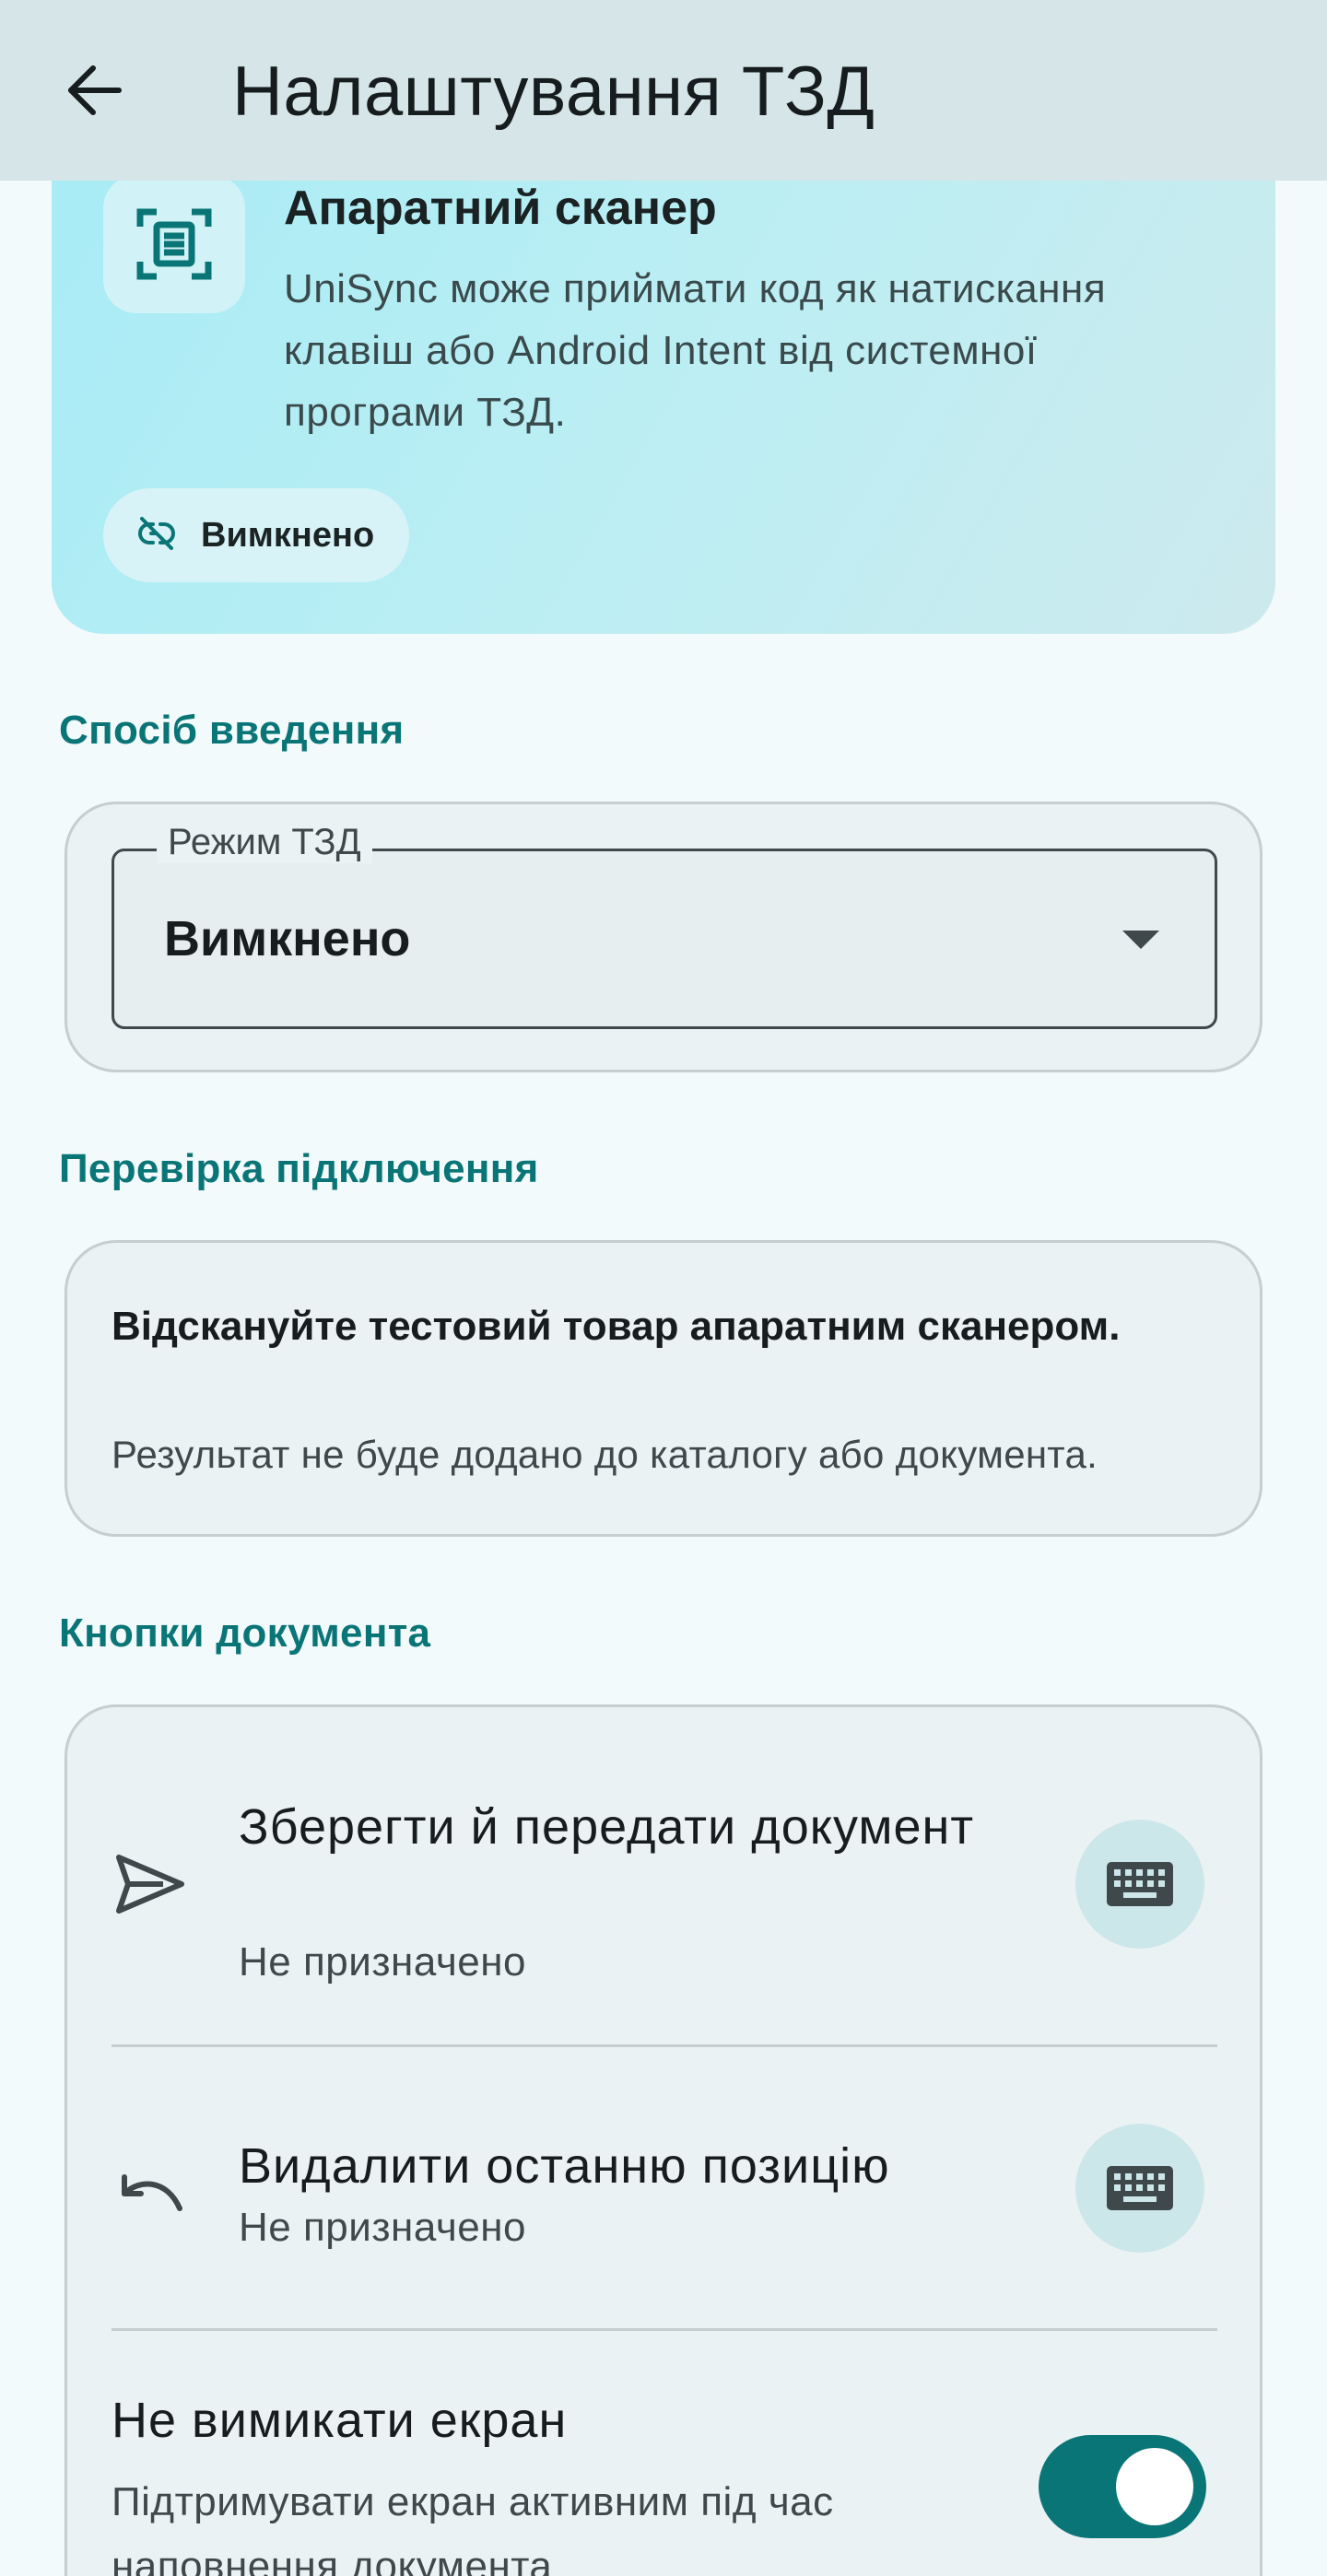 Image resolution: width=1327 pixels, height=2576 pixels. I want to click on save-send-title: Зберегти й передати документ, so click(607, 1827).